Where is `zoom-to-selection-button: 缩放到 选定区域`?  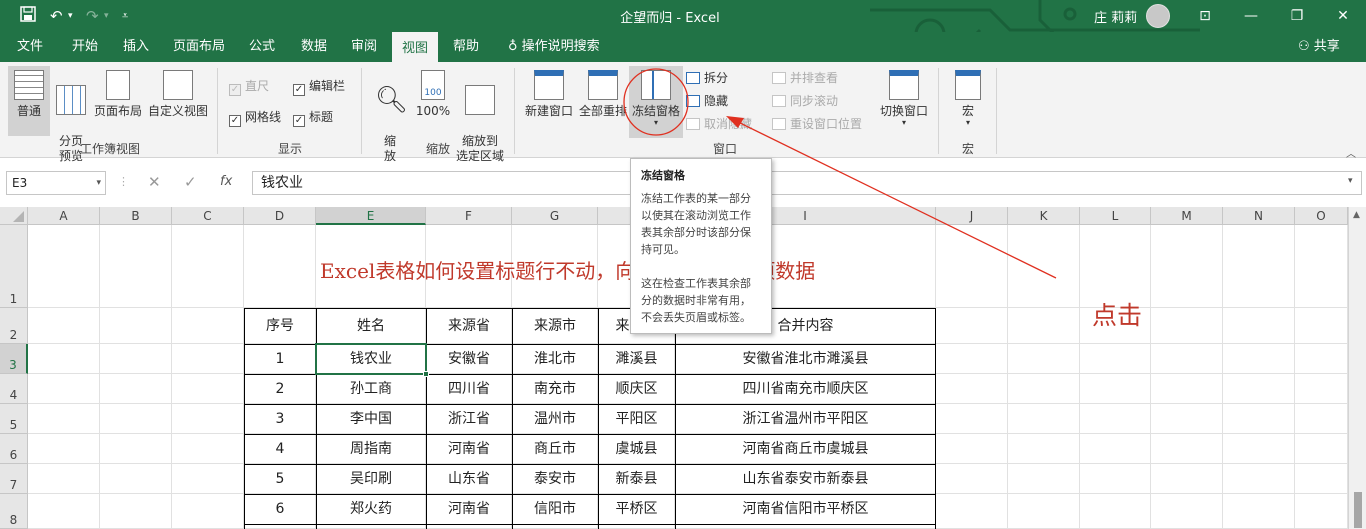
zoom-to-selection-button: 缩放到 选定区域 is located at coordinates (480, 114).